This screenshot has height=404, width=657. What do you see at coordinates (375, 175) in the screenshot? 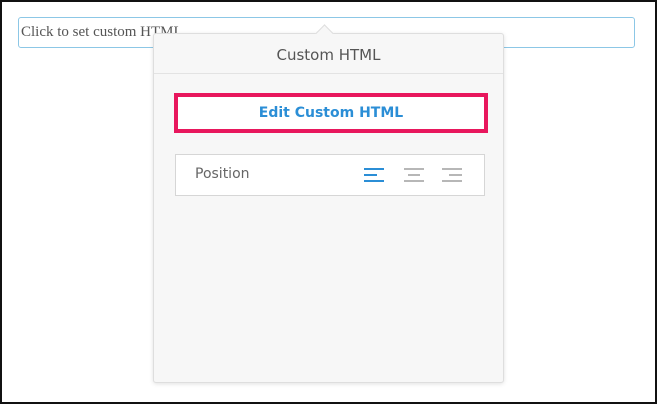
I see `align-left-icon` at bounding box center [375, 175].